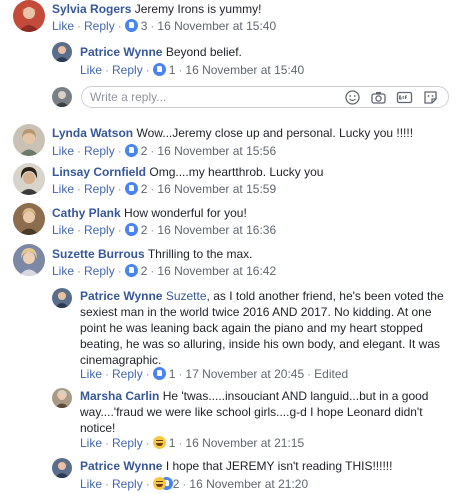 The width and height of the screenshot is (460, 494). I want to click on comment-timestamp: 16 November at 21:20, so click(248, 484).